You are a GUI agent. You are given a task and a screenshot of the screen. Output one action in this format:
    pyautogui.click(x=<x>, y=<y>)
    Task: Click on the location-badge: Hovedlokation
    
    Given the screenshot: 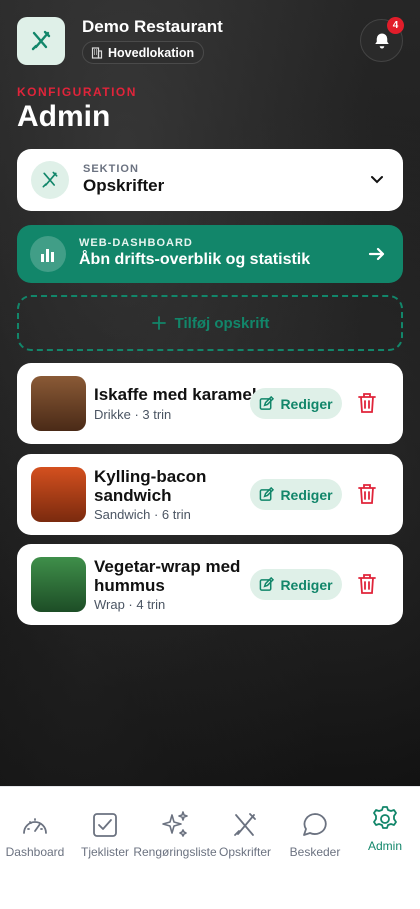 What is the action you would take?
    pyautogui.click(x=143, y=52)
    